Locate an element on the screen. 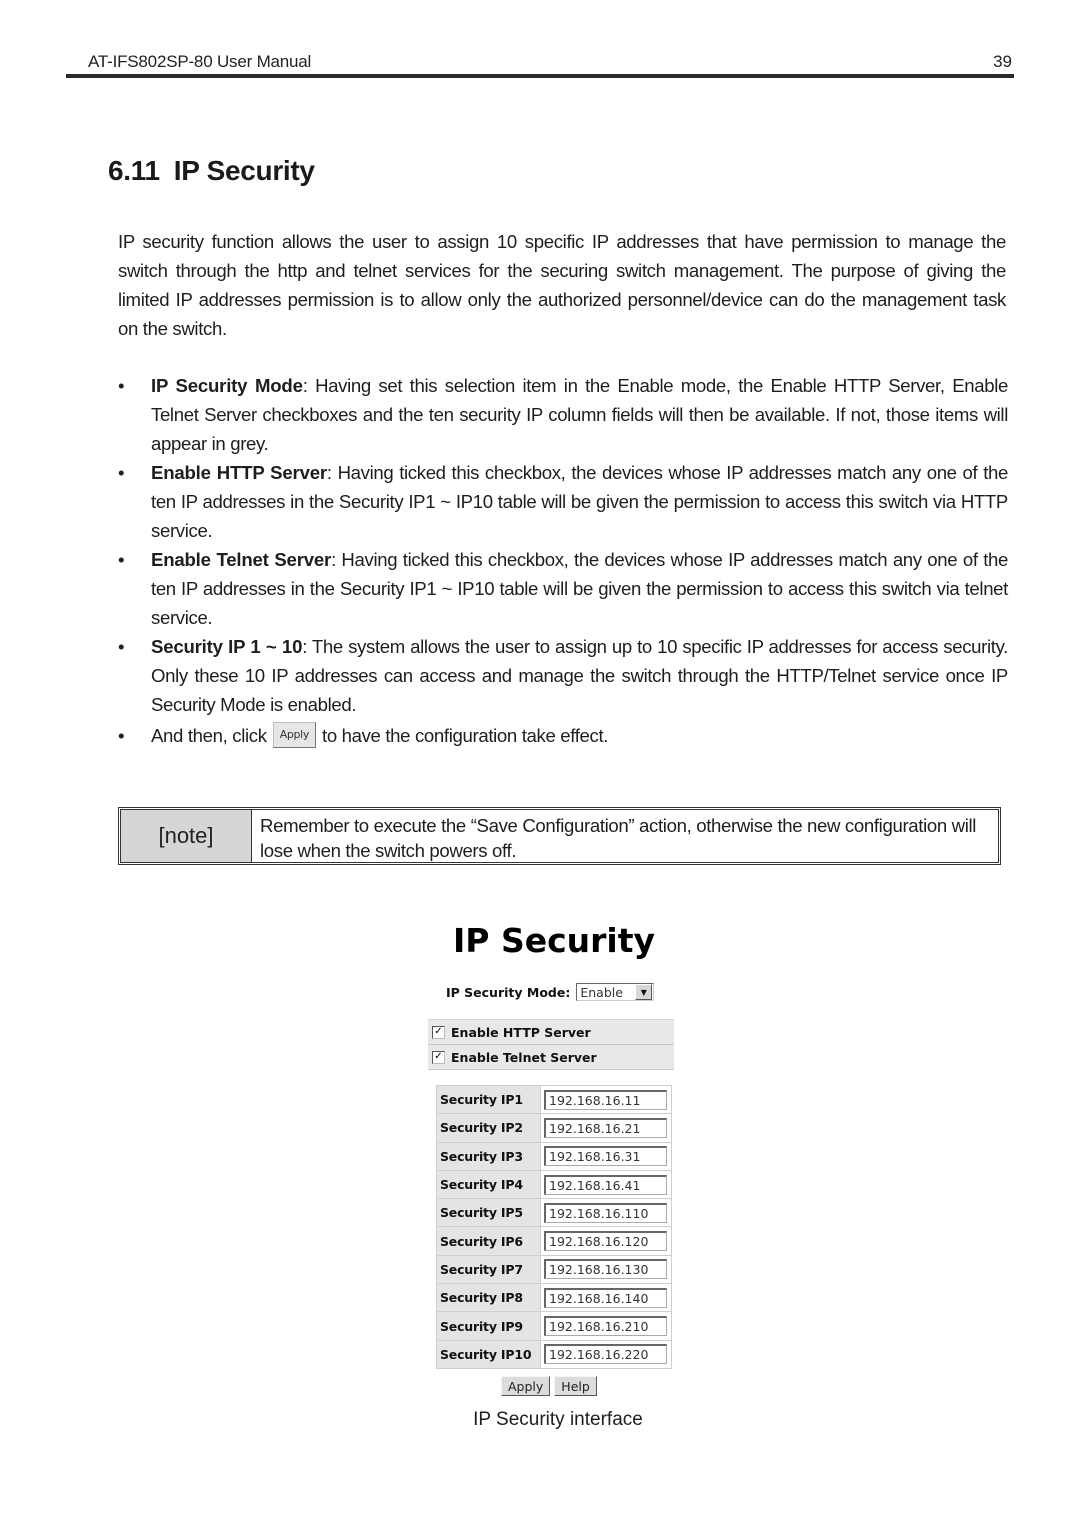 The width and height of the screenshot is (1080, 1527). table-row: Security IP1 192.168.16.11 is located at coordinates (554, 1100).